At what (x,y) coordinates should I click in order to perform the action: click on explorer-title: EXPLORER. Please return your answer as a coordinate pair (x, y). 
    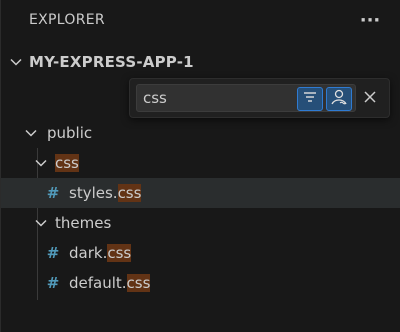
    Looking at the image, I should click on (67, 20).